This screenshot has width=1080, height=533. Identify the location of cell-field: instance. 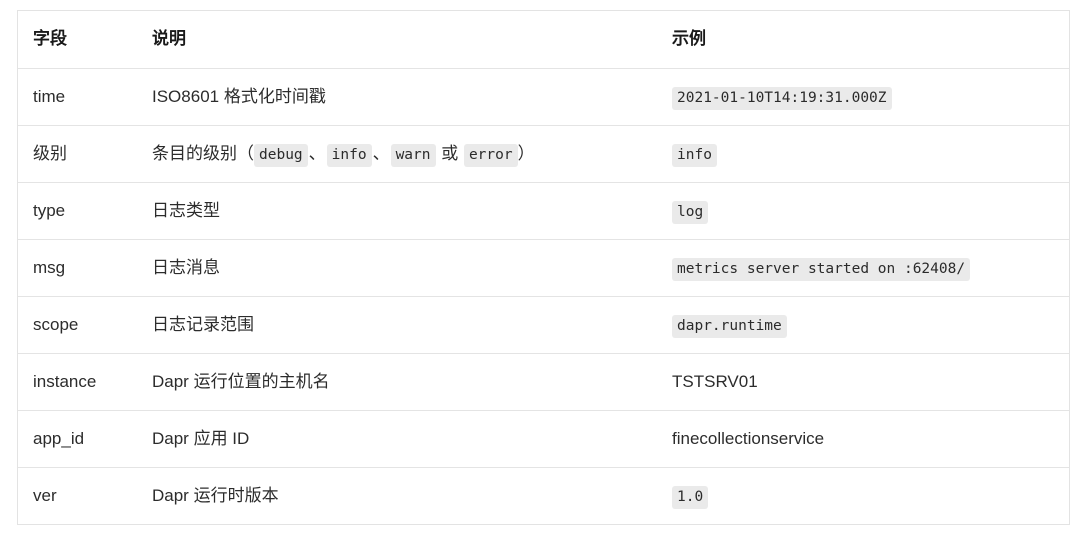
(78, 382).